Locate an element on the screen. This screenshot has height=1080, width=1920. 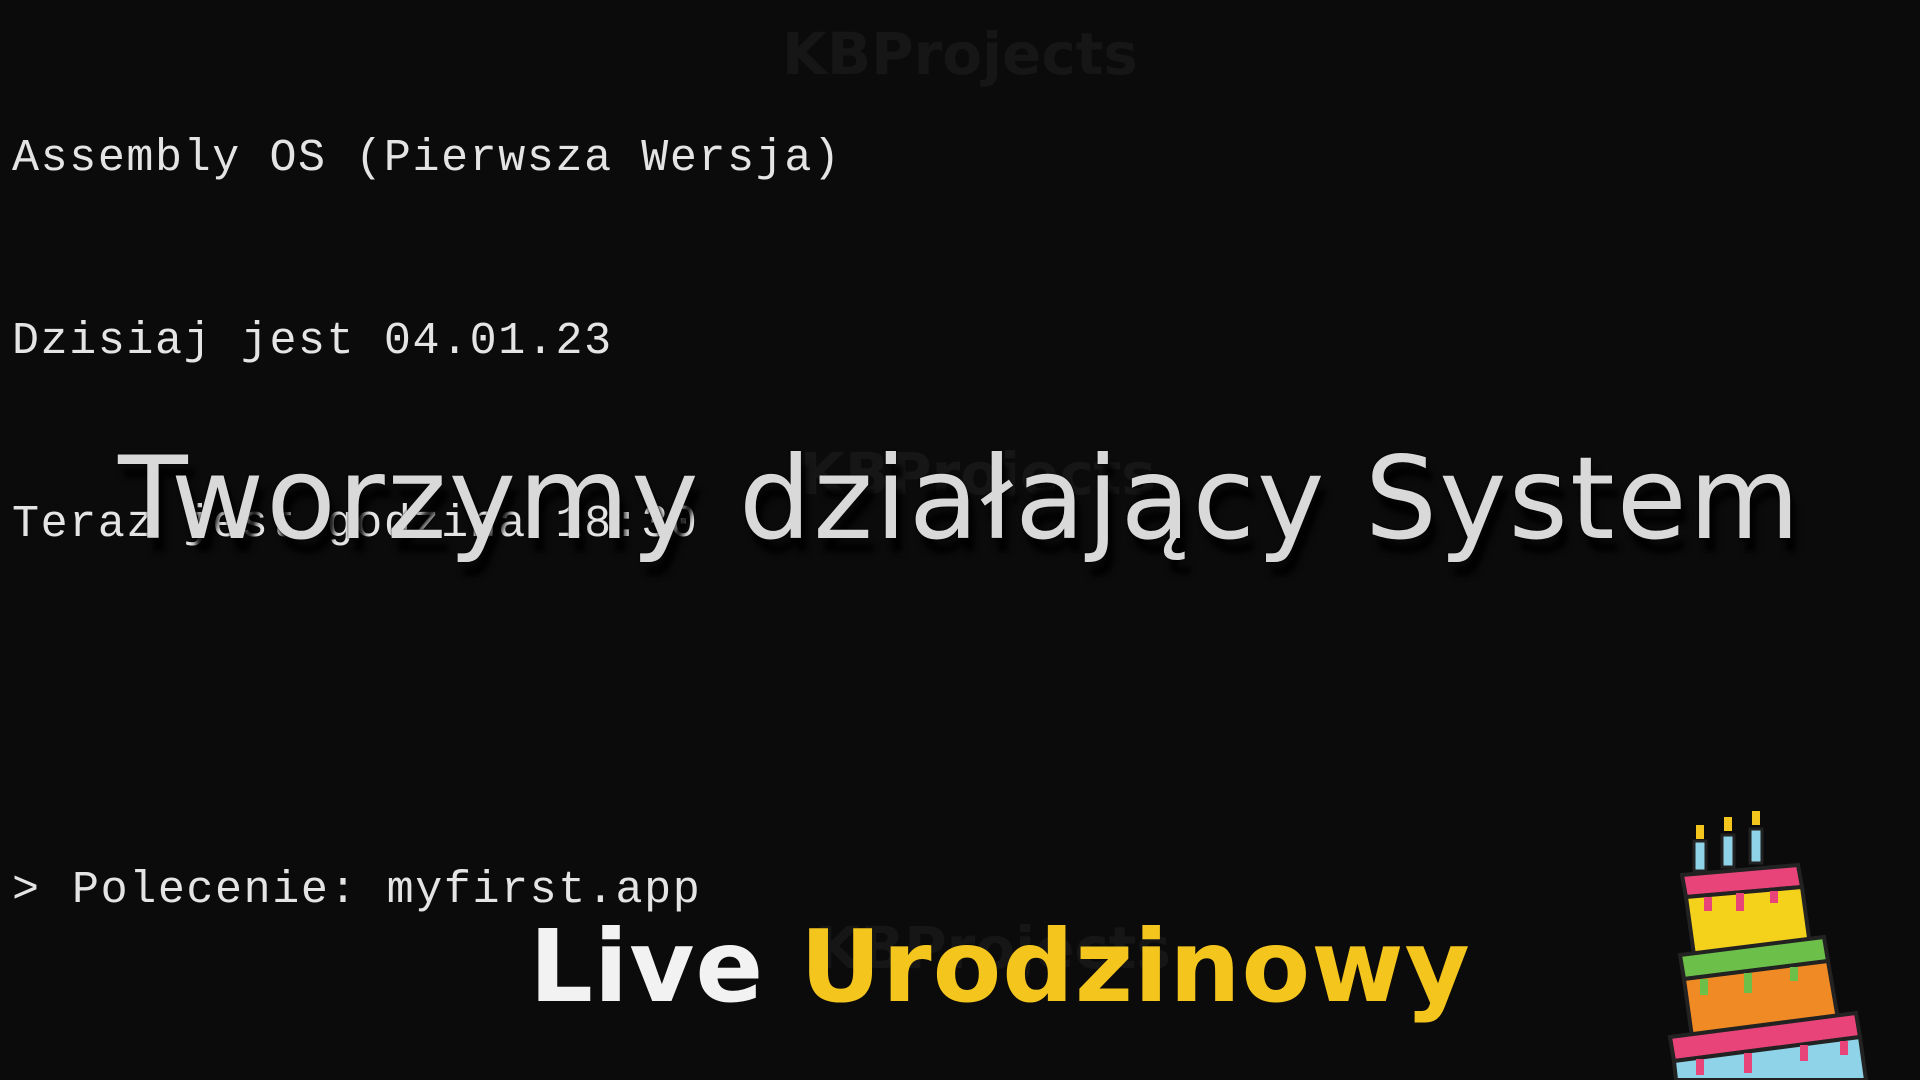
birthday-cake-icon is located at coordinates (1768, 945).